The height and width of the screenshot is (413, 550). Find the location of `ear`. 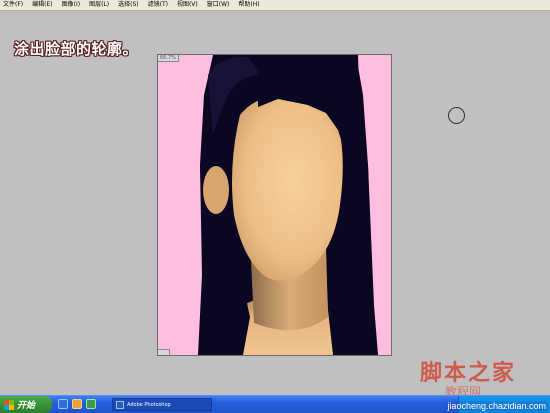

ear is located at coordinates (216, 190).